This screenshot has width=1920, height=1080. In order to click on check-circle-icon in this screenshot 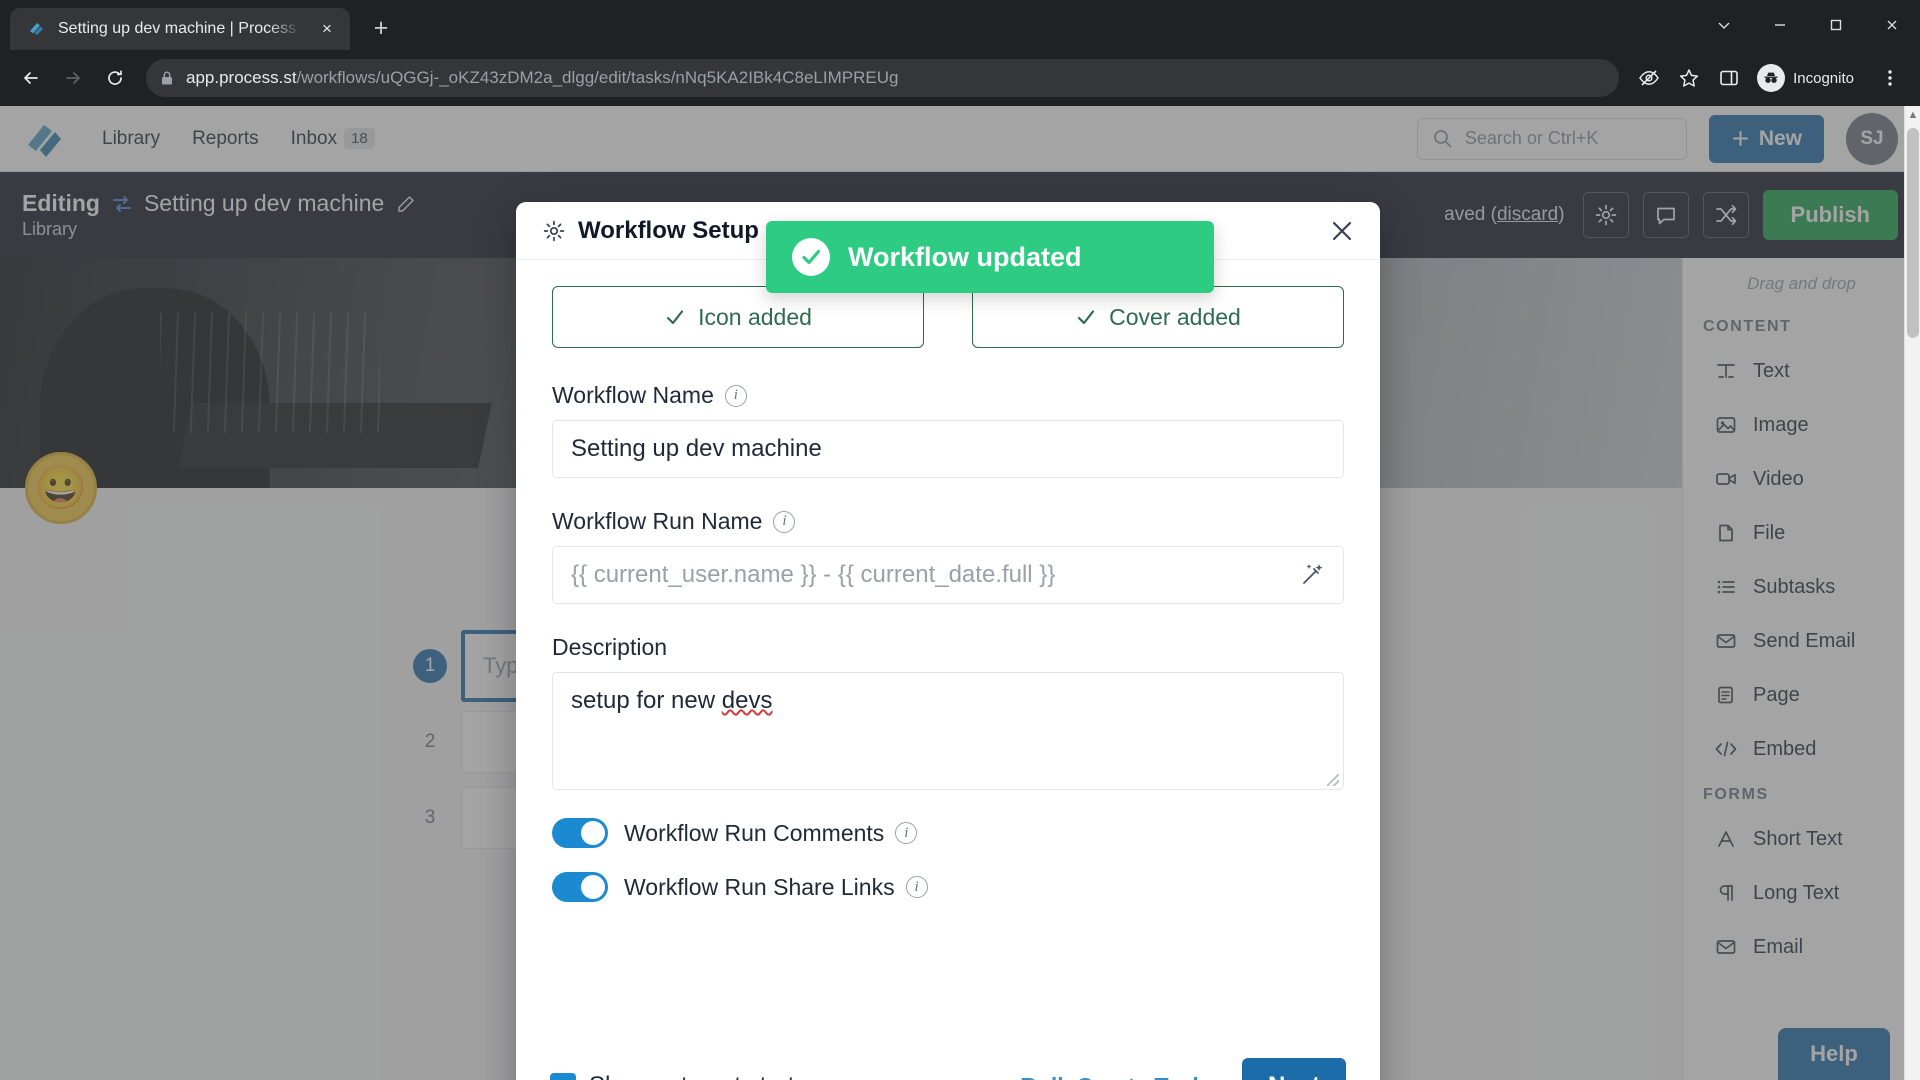, I will do `click(811, 257)`.